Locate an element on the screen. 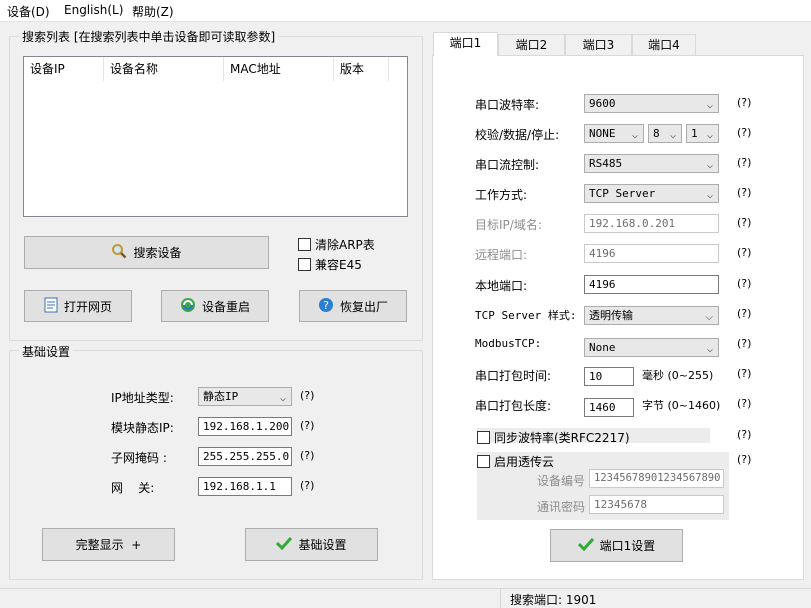 The height and width of the screenshot is (608, 811). tab-port3: 端口3 is located at coordinates (598, 44).